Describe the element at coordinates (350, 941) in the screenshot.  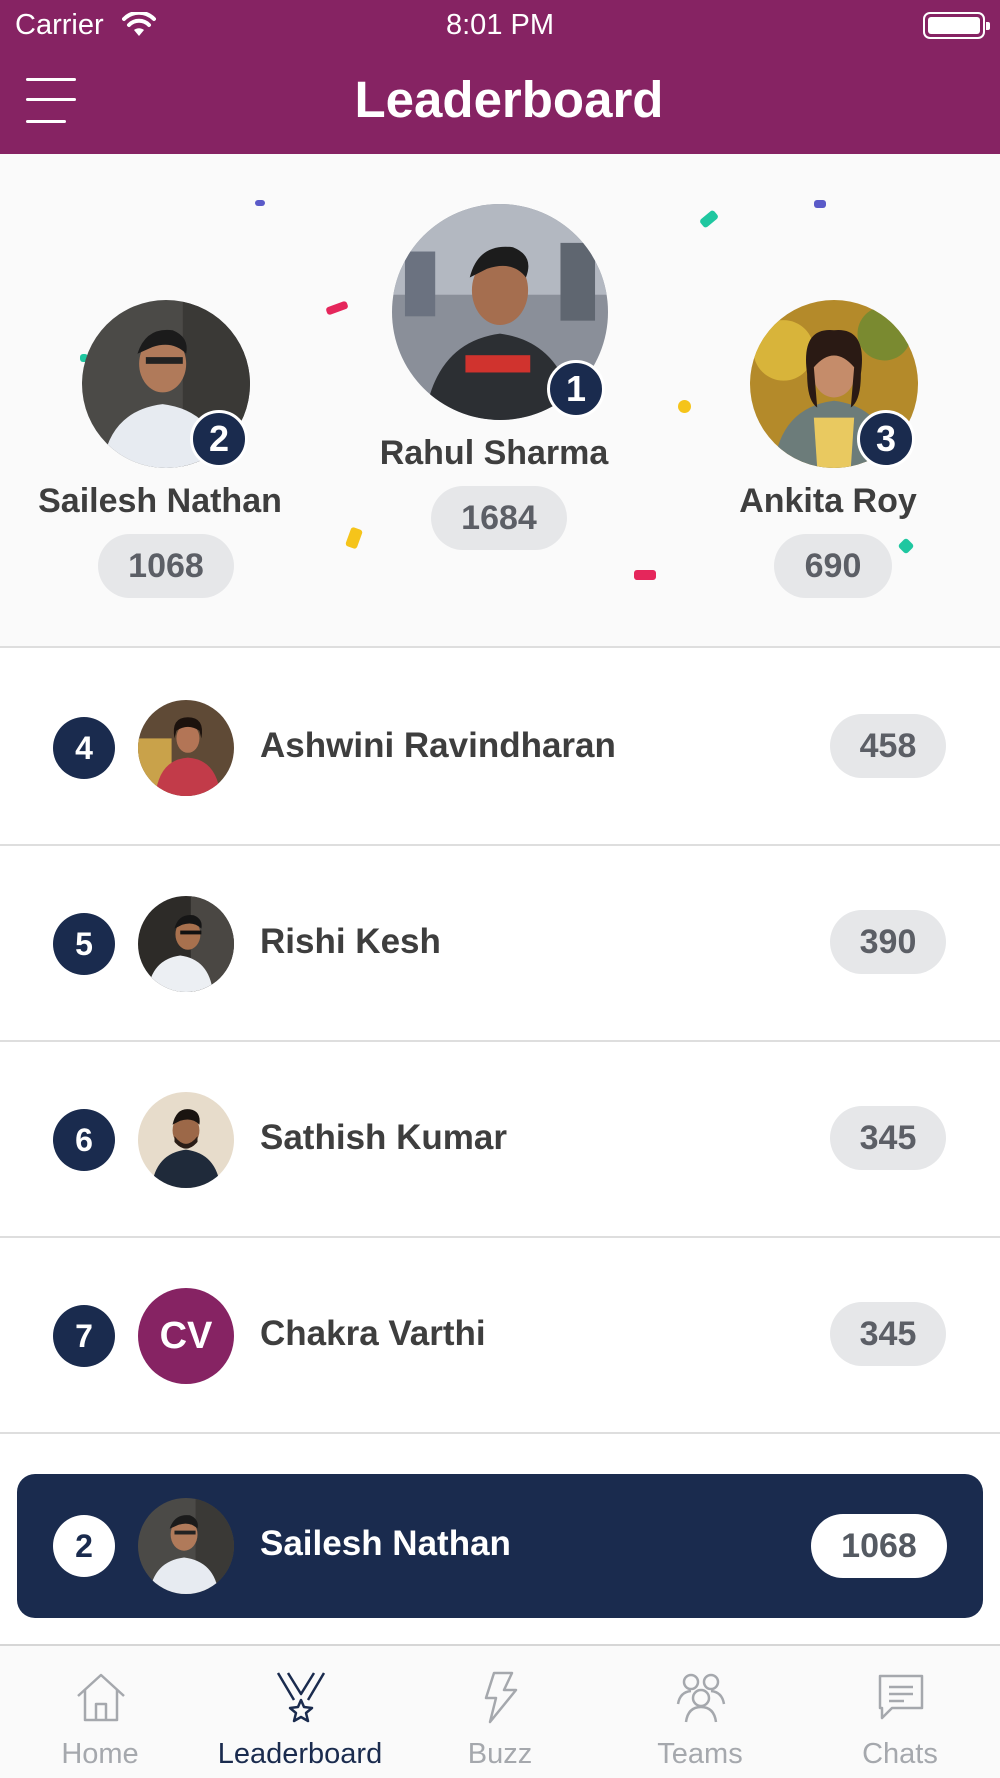
I see `player-name: Rishi Kesh` at that location.